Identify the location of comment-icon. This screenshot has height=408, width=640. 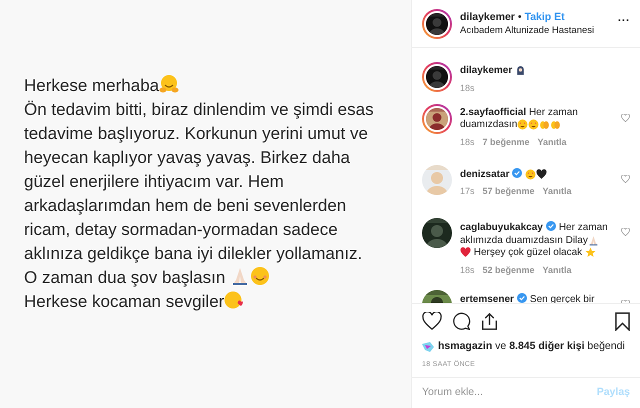
(461, 321).